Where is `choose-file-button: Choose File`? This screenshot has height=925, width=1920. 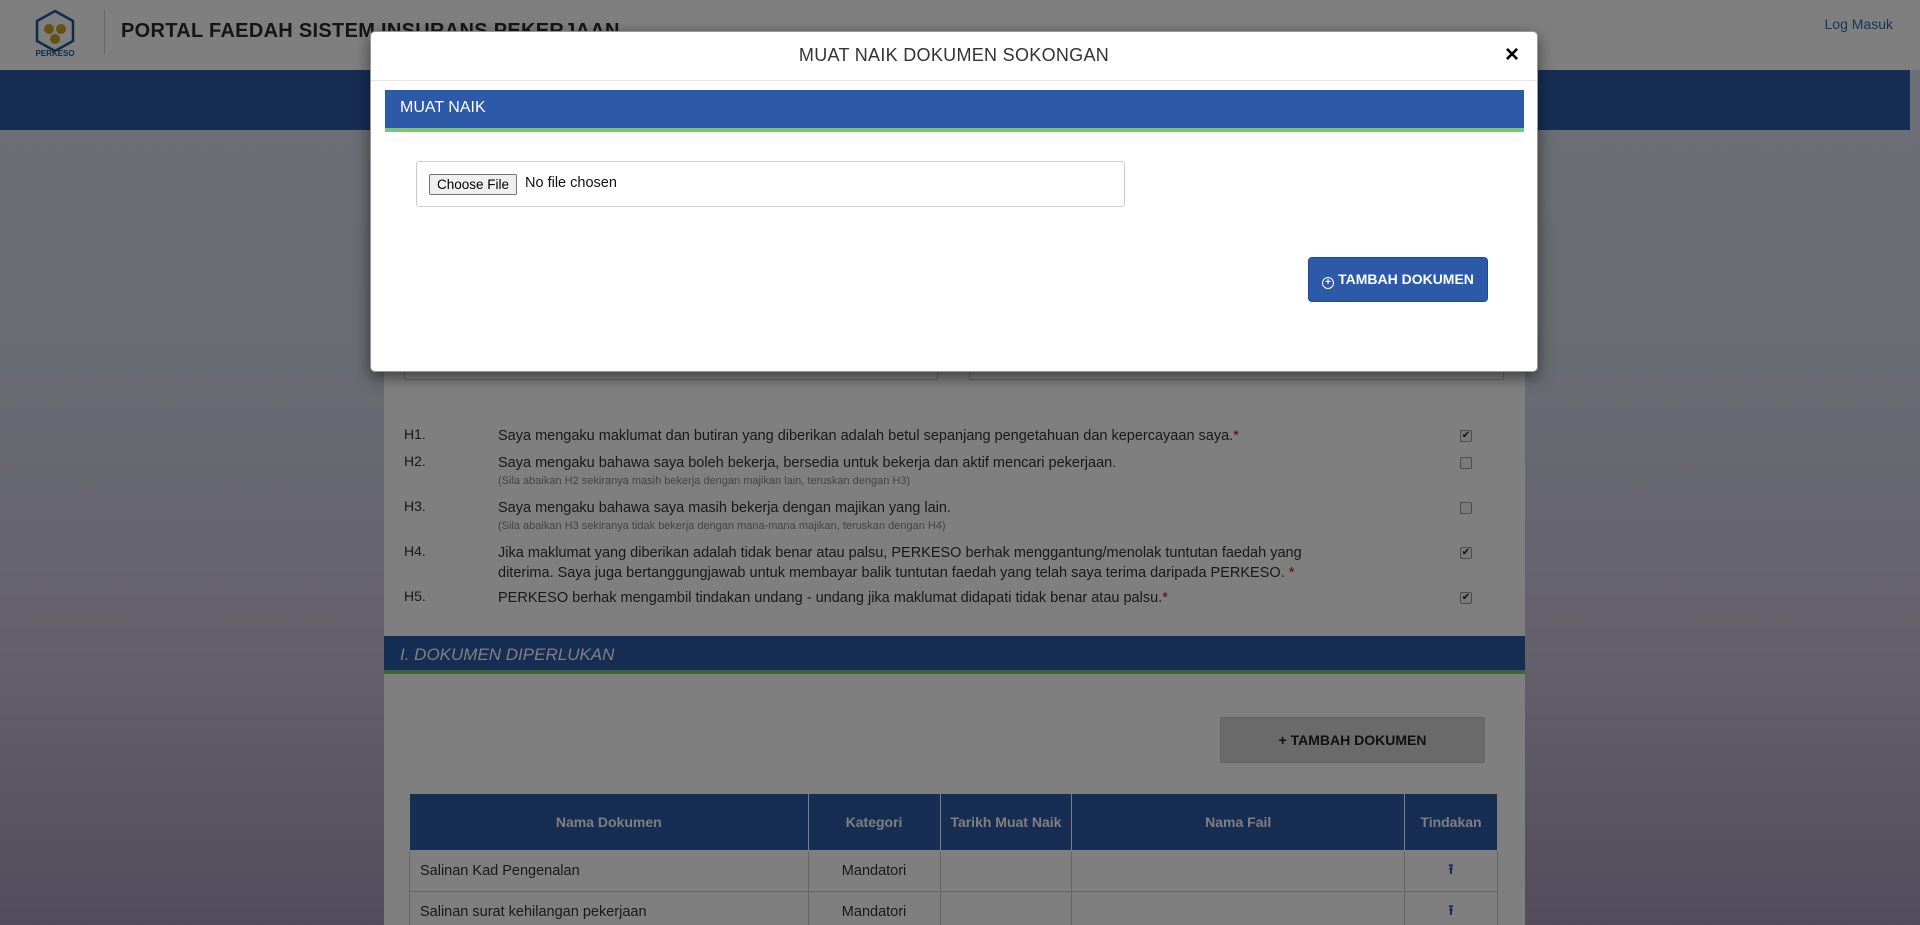 choose-file-button: Choose File is located at coordinates (473, 184).